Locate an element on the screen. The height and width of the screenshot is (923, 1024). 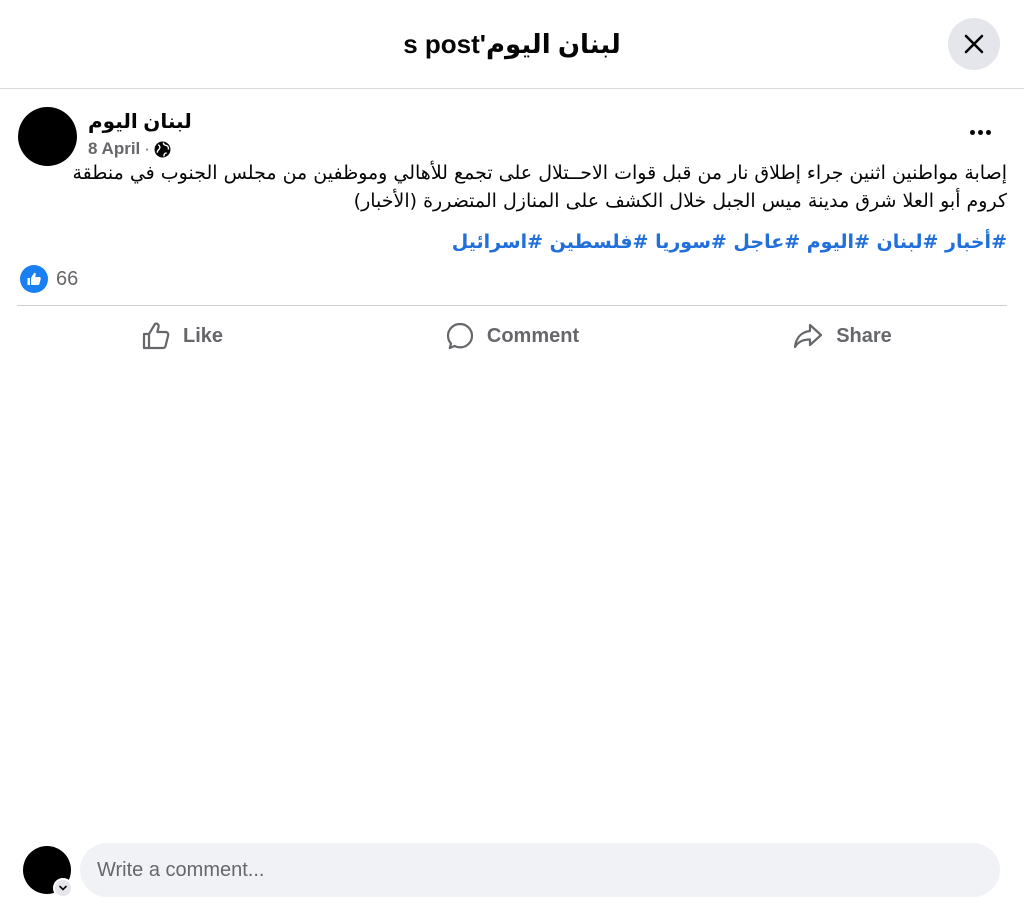
share-label: Share is located at coordinates (864, 335).